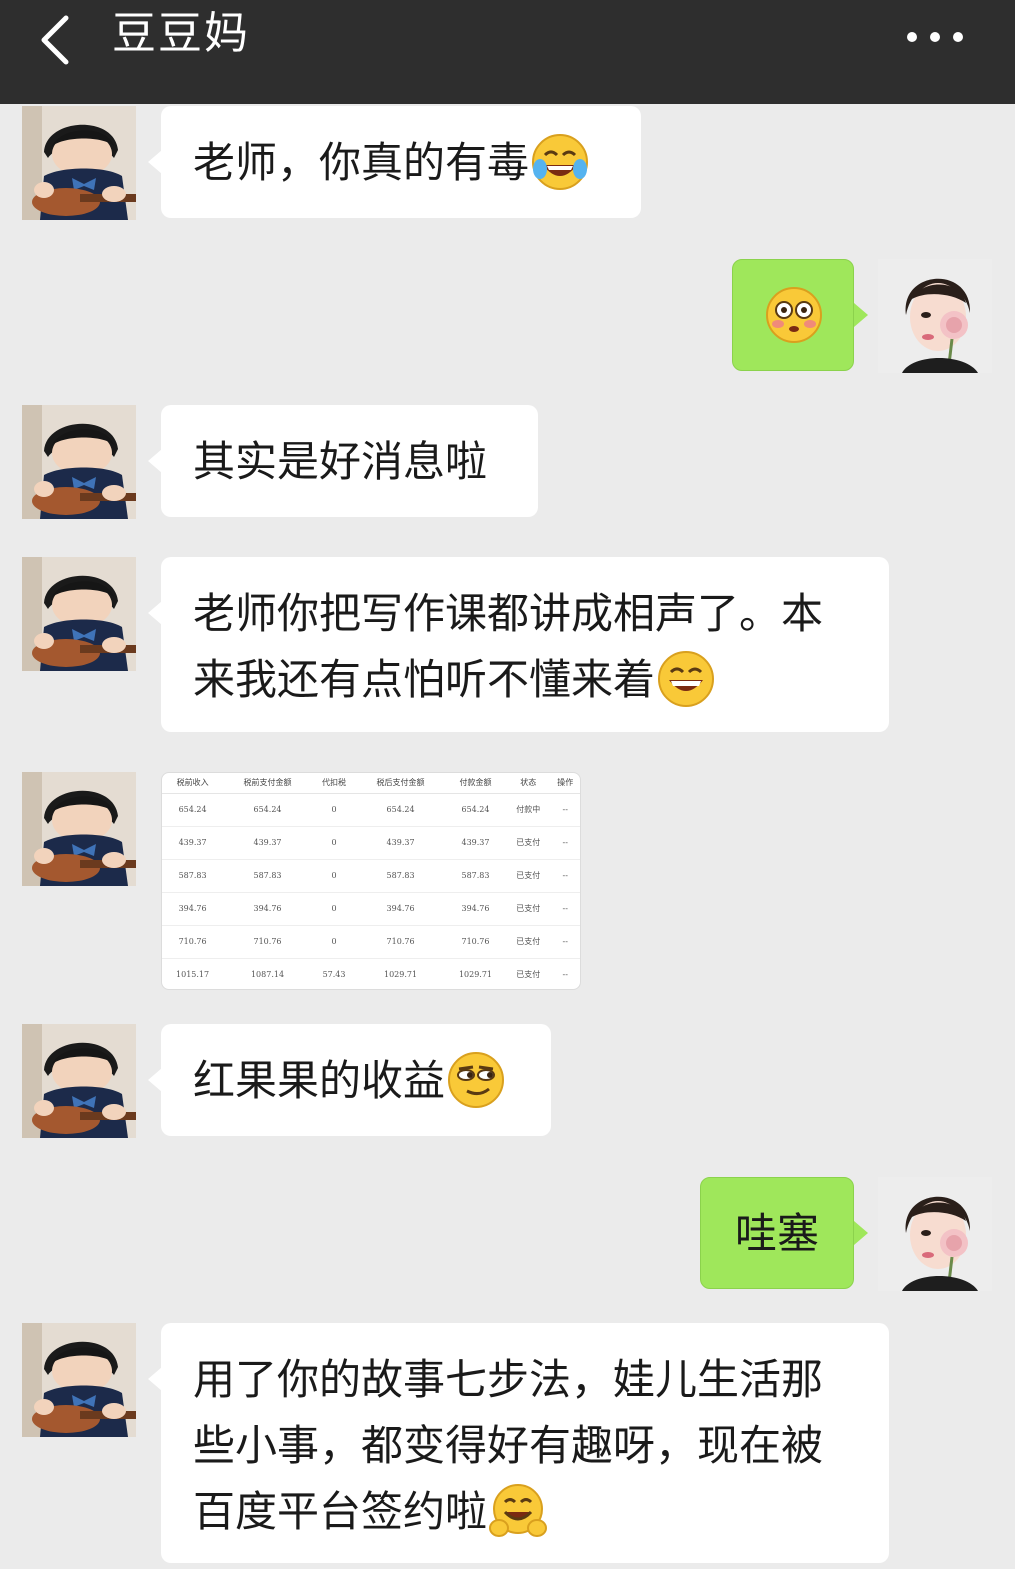 The width and height of the screenshot is (1015, 1569). Describe the element at coordinates (935, 37) in the screenshot. I see `more-dots-icon` at that location.